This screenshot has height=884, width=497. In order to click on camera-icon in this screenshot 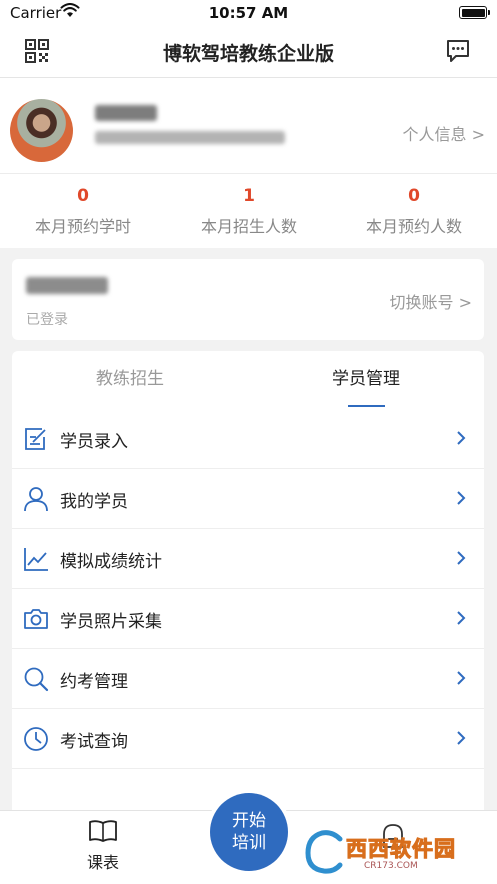, I will do `click(36, 619)`.